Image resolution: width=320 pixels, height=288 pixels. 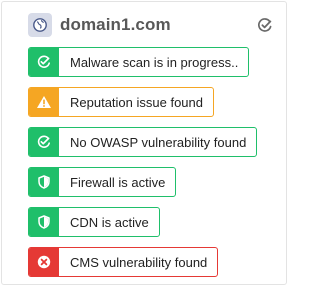 I want to click on warning-triangle-icon, so click(x=44, y=102).